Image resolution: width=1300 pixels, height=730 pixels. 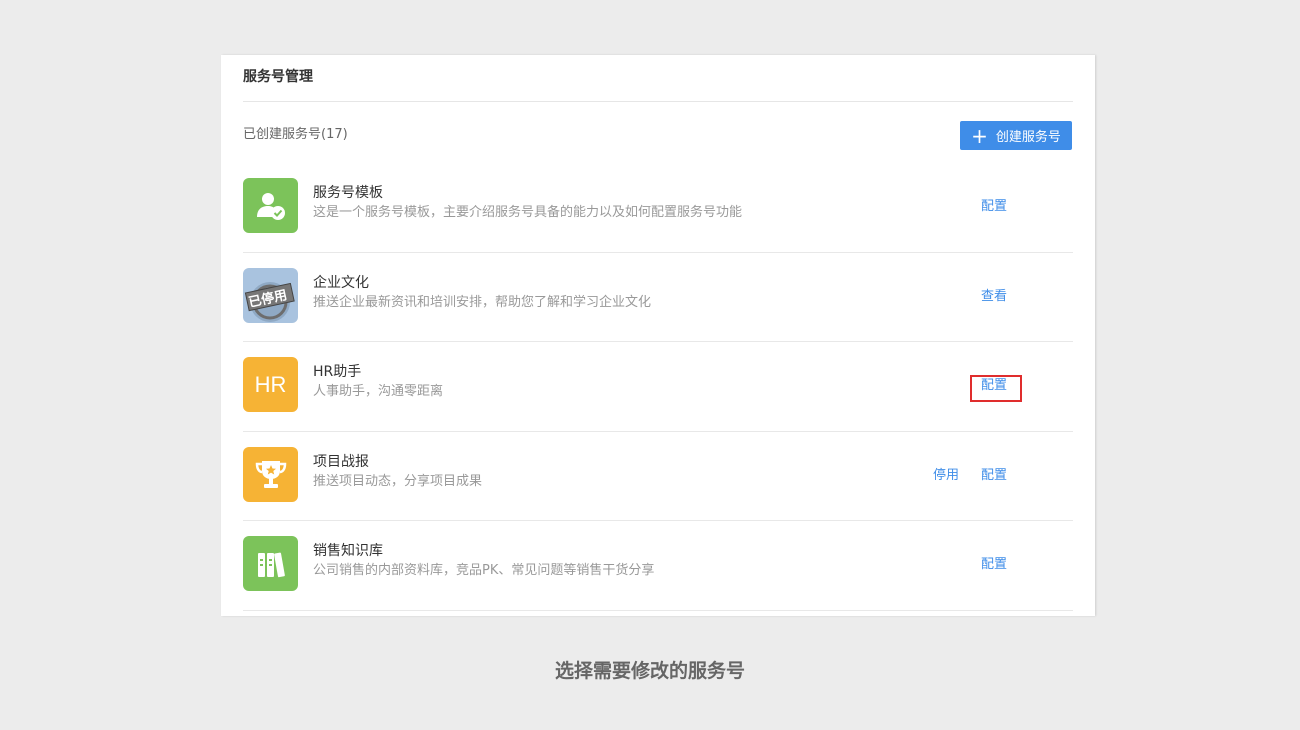 I want to click on page-title: 服务号管理, so click(x=278, y=77).